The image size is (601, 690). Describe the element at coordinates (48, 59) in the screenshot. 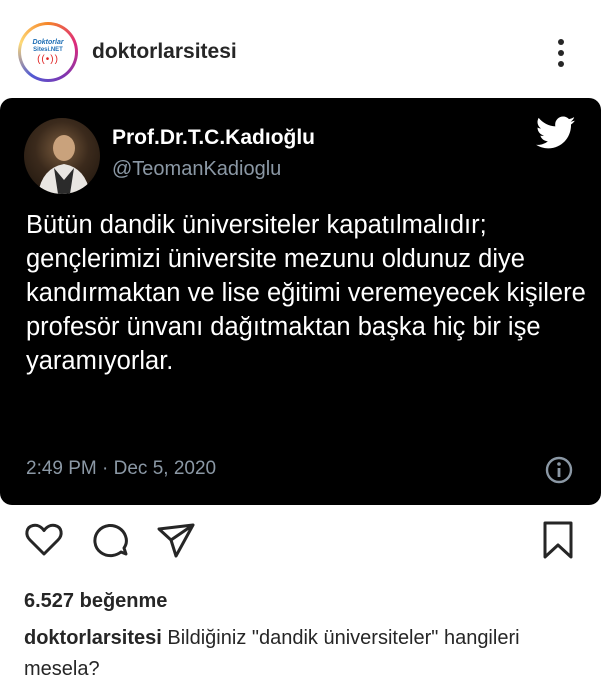

I see `logo-signal-icon: ((•))` at that location.